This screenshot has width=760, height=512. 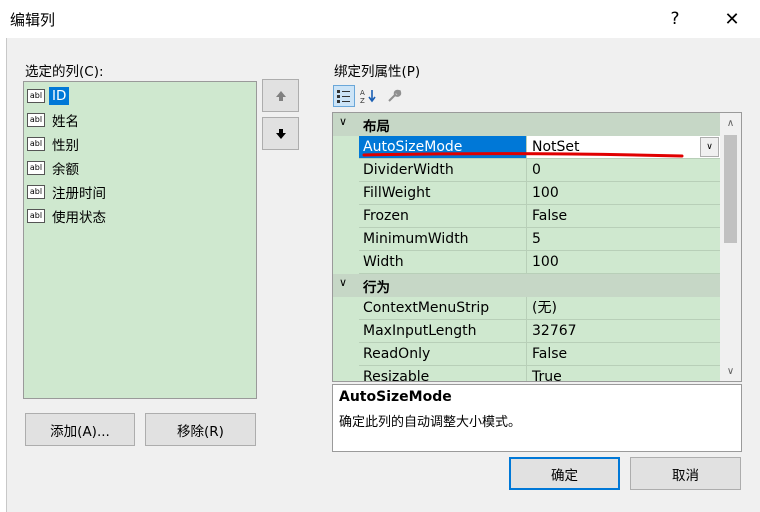 I want to click on svg-text: Z, so click(x=362, y=100).